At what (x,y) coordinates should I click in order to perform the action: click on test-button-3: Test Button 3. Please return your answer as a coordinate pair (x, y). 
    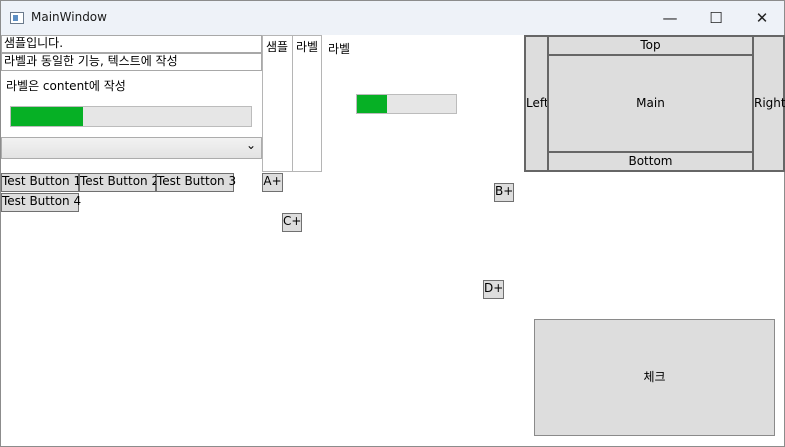
    Looking at the image, I should click on (196, 182).